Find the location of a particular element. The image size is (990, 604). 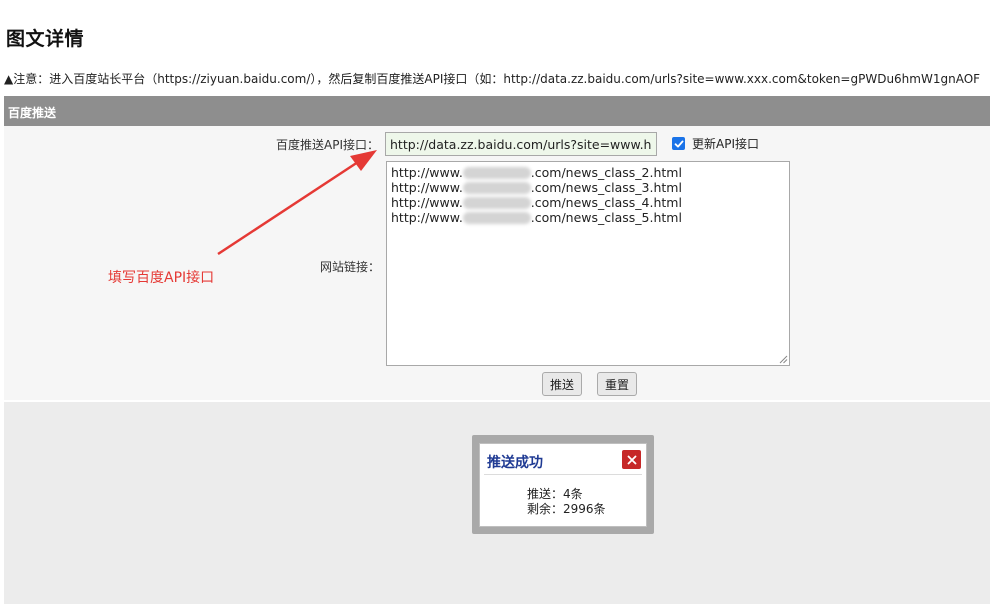

dialog-divider is located at coordinates (563, 474).